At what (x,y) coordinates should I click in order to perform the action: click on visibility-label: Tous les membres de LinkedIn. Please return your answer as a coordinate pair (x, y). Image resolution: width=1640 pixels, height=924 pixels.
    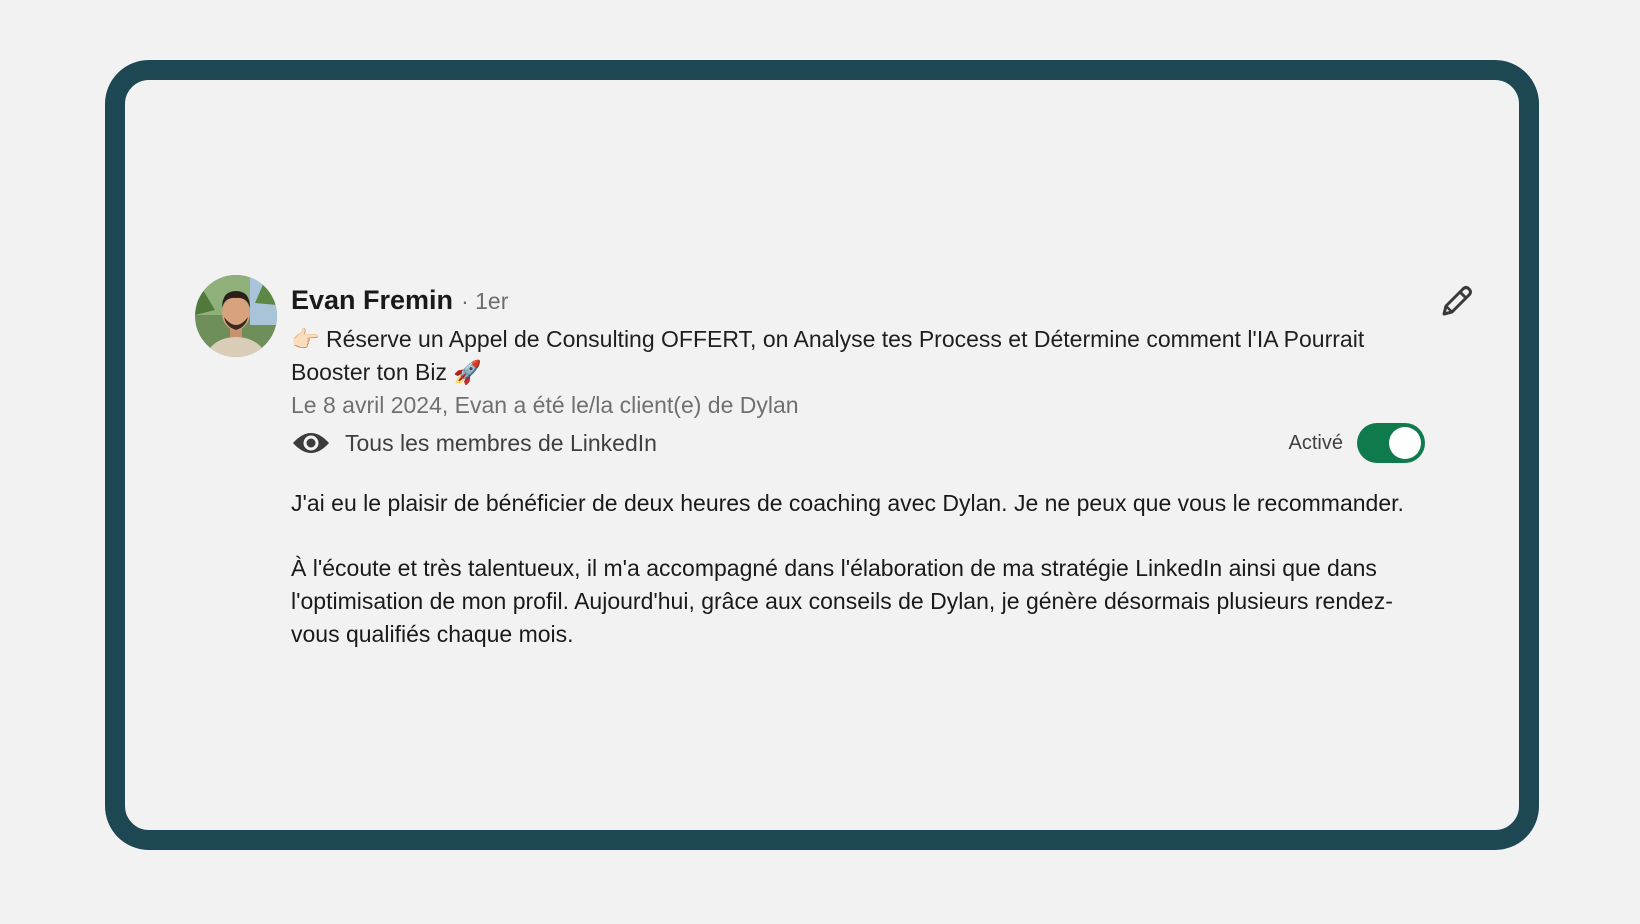
    Looking at the image, I should click on (501, 442).